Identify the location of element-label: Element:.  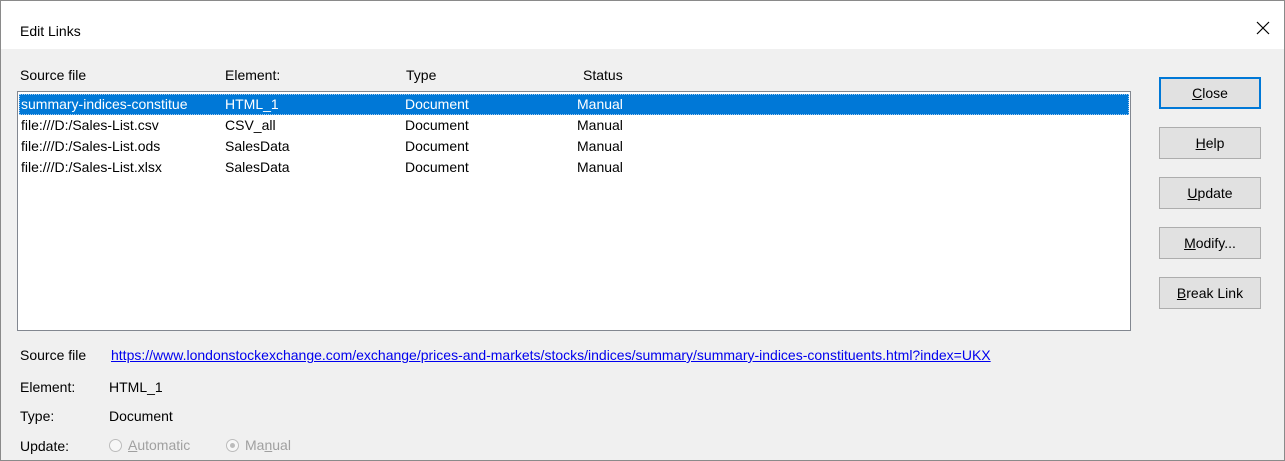
(48, 387).